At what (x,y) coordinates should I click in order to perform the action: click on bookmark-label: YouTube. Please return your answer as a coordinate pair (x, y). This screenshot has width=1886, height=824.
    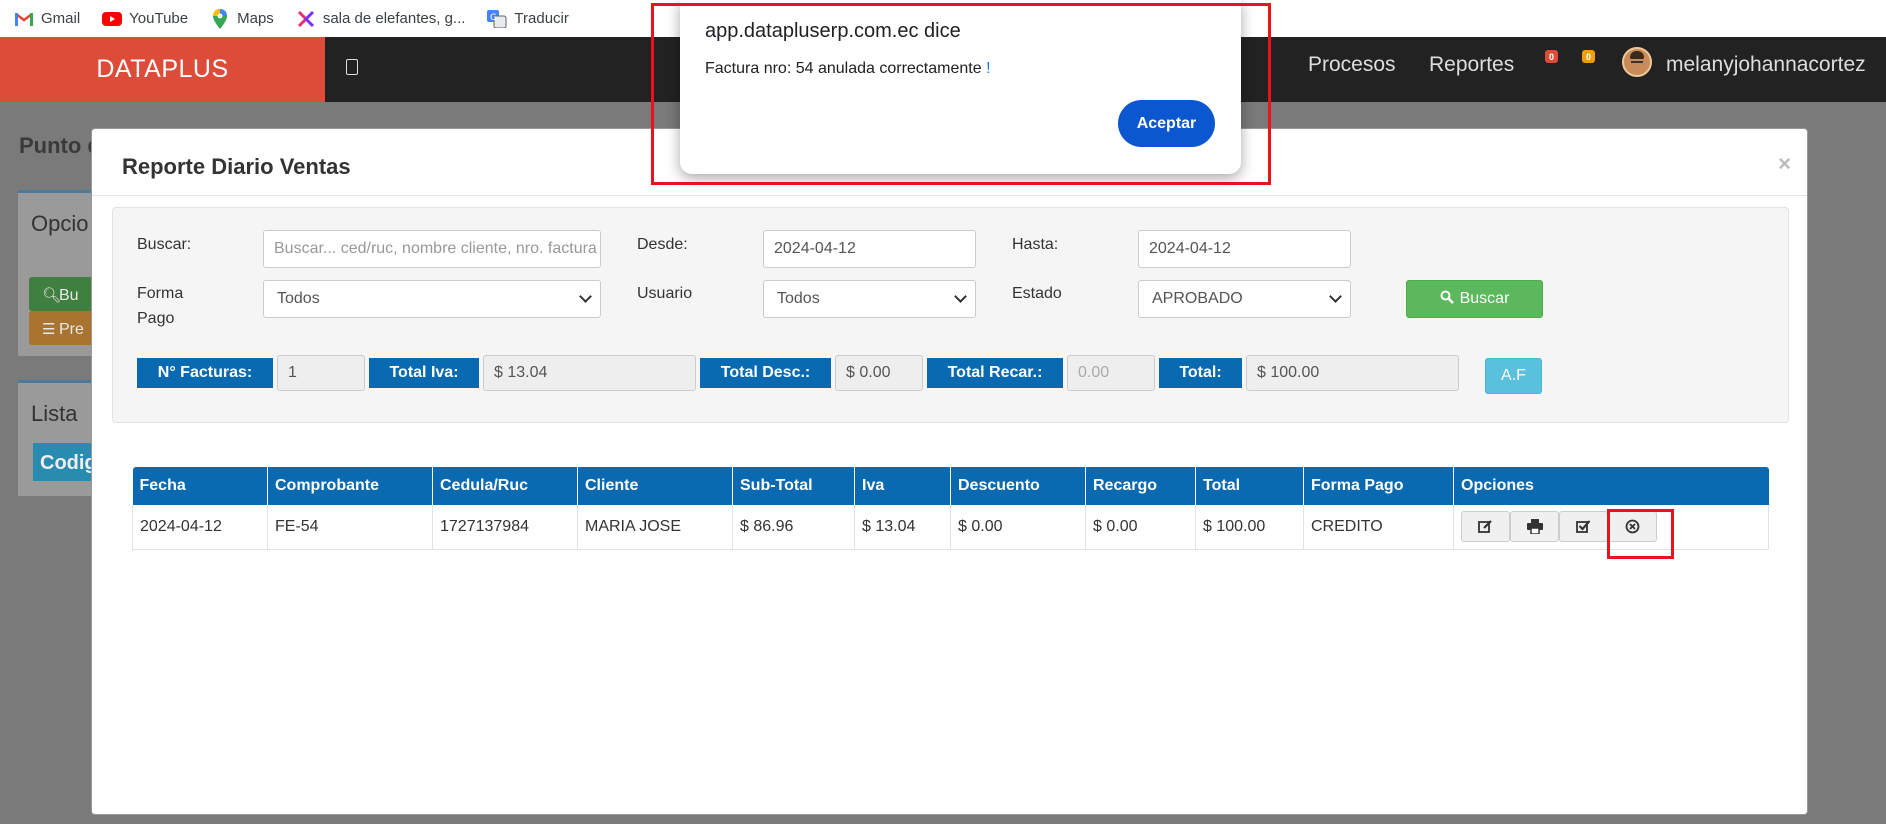
    Looking at the image, I should click on (159, 18).